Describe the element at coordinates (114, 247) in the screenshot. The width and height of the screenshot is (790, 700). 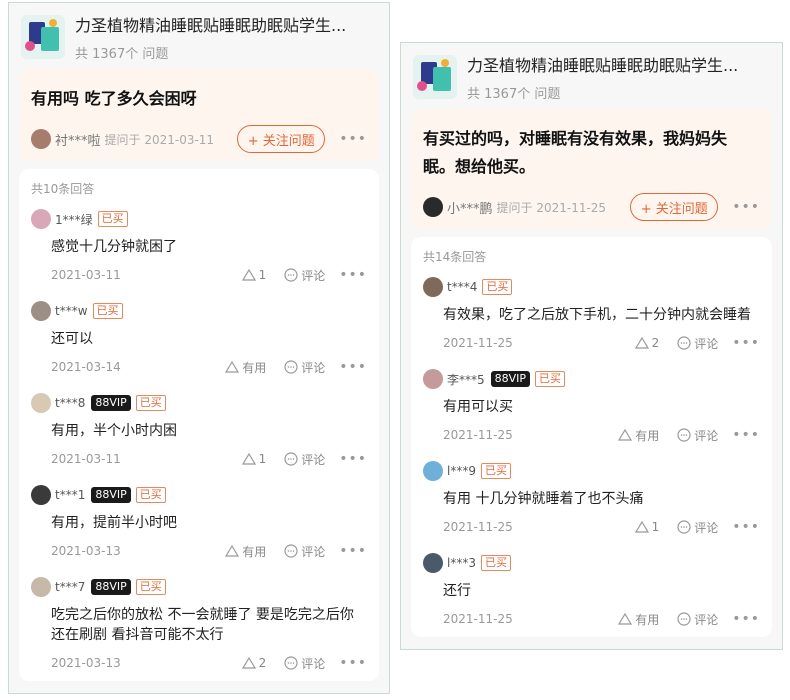
I see `answer-text: 感觉十几分钟就困了` at that location.